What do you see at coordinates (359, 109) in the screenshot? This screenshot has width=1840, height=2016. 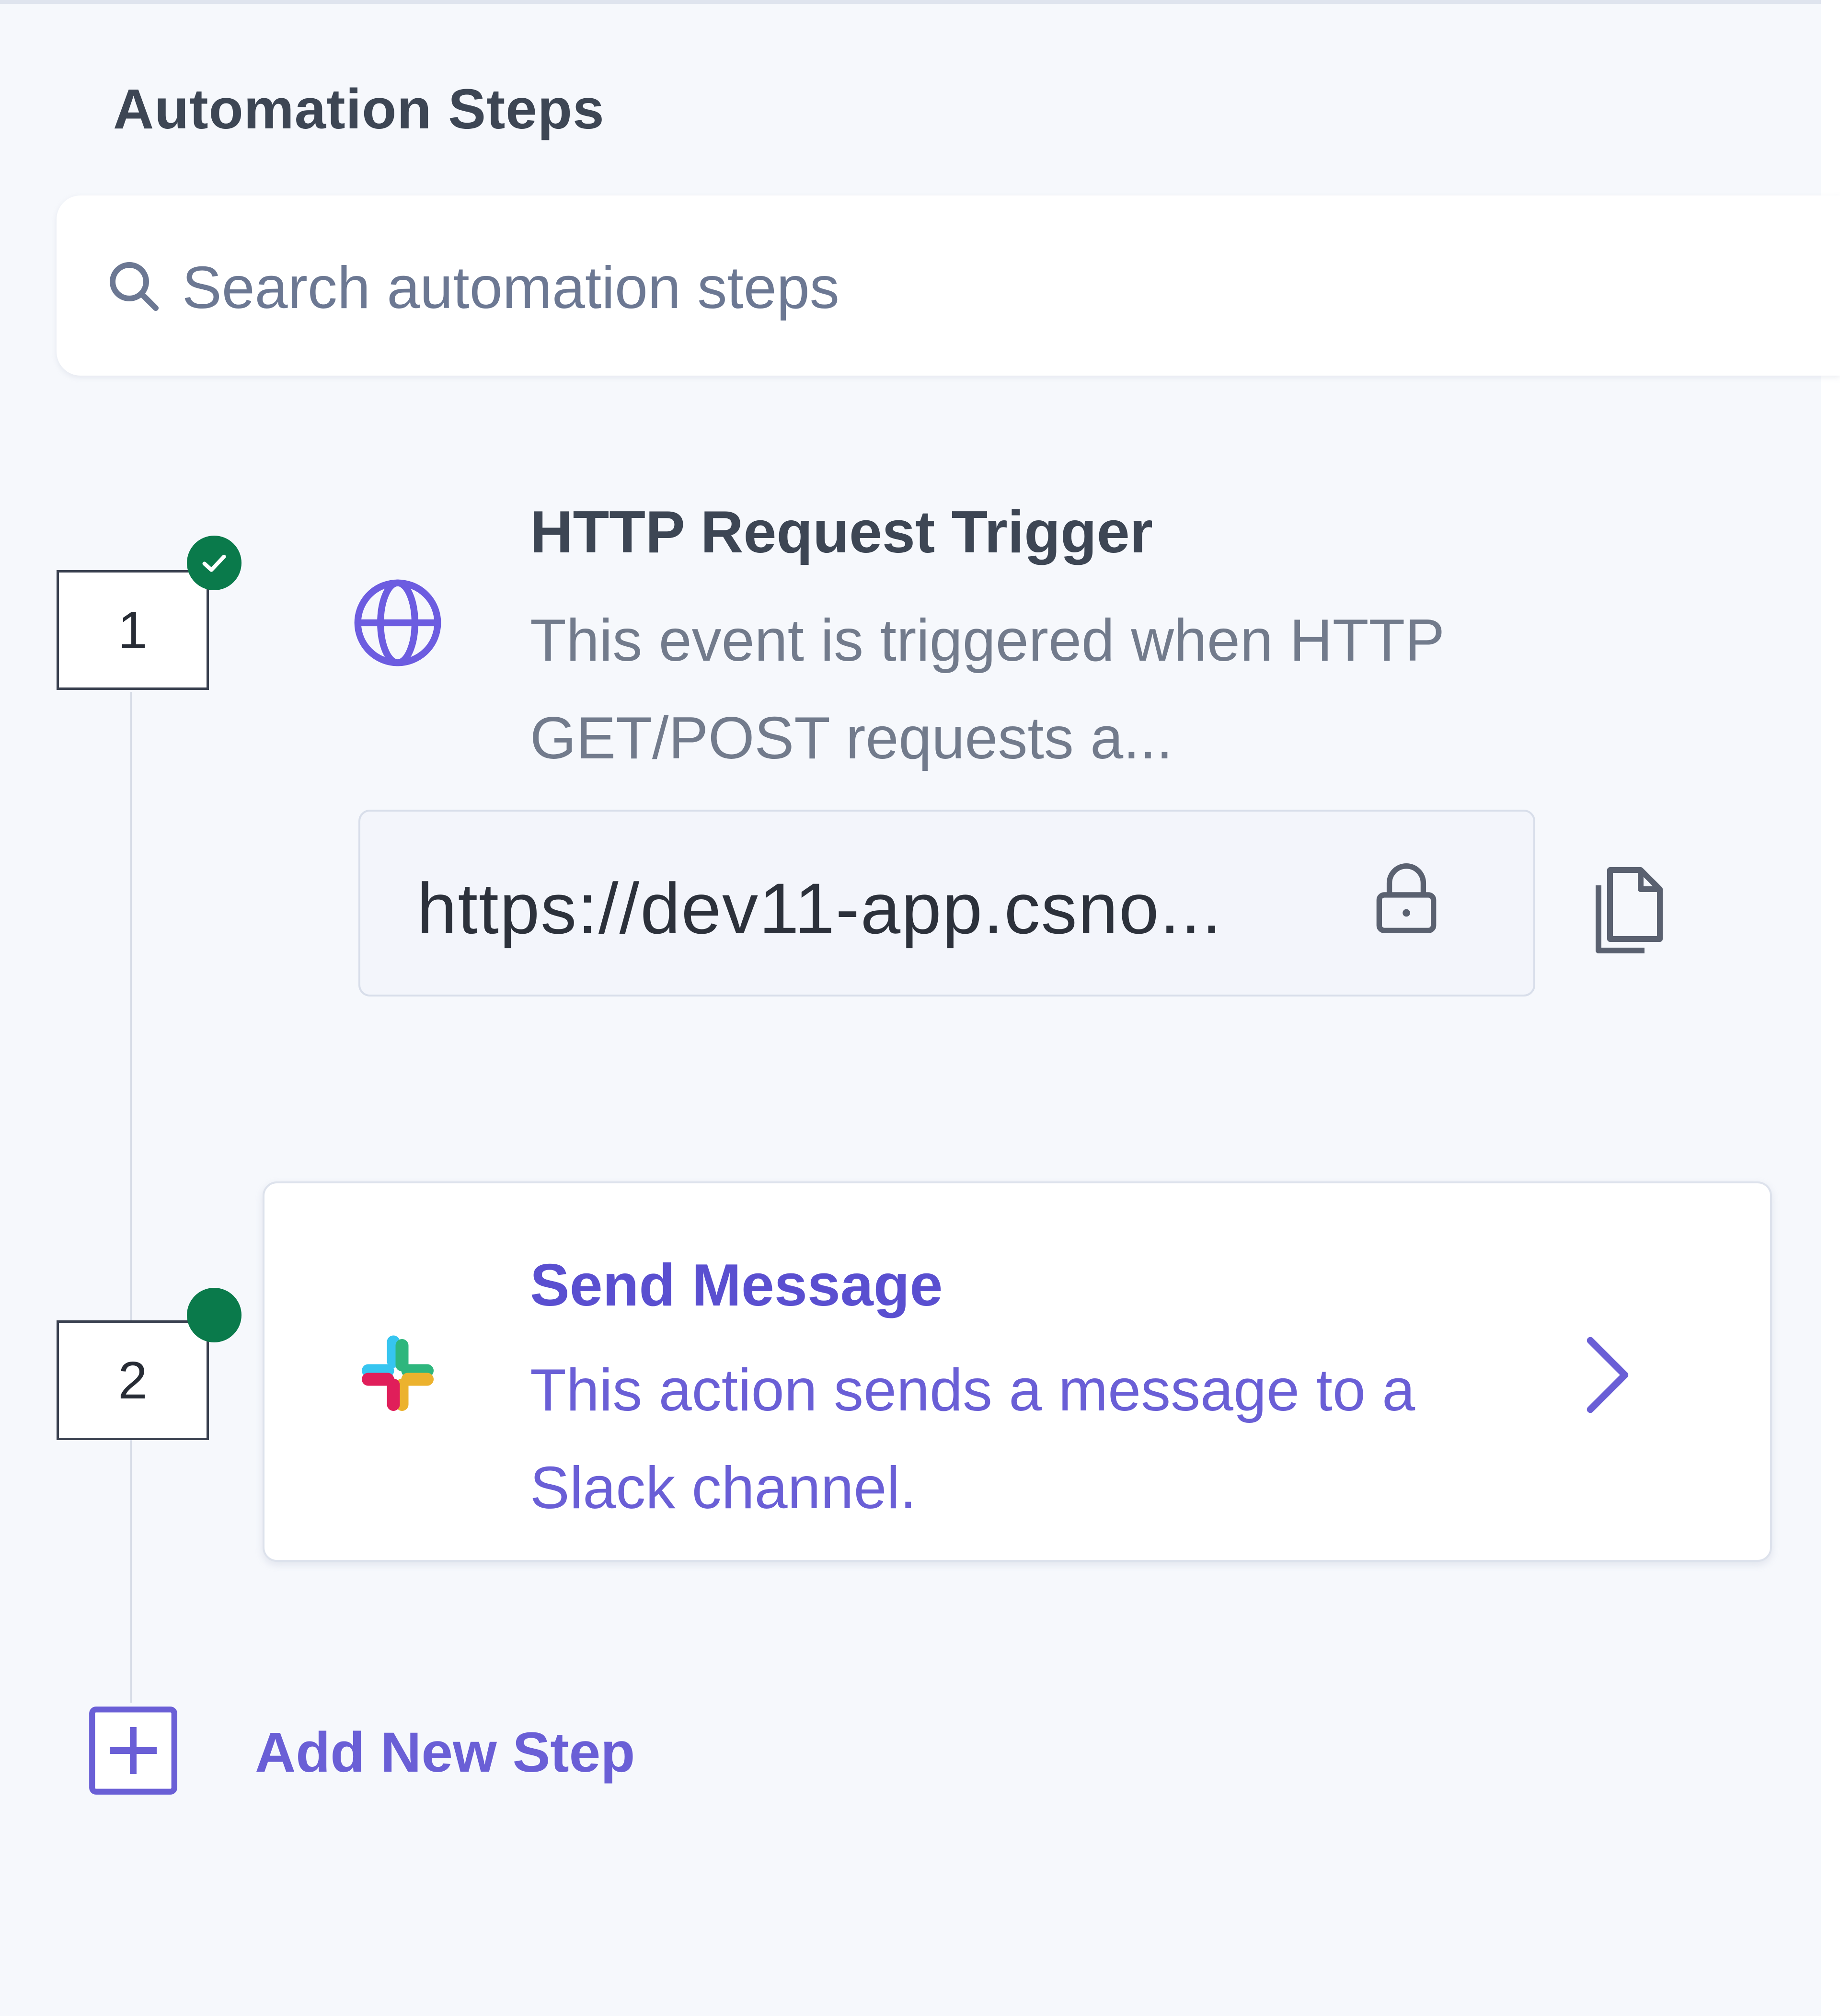 I see `panel-title: Automation Steps` at bounding box center [359, 109].